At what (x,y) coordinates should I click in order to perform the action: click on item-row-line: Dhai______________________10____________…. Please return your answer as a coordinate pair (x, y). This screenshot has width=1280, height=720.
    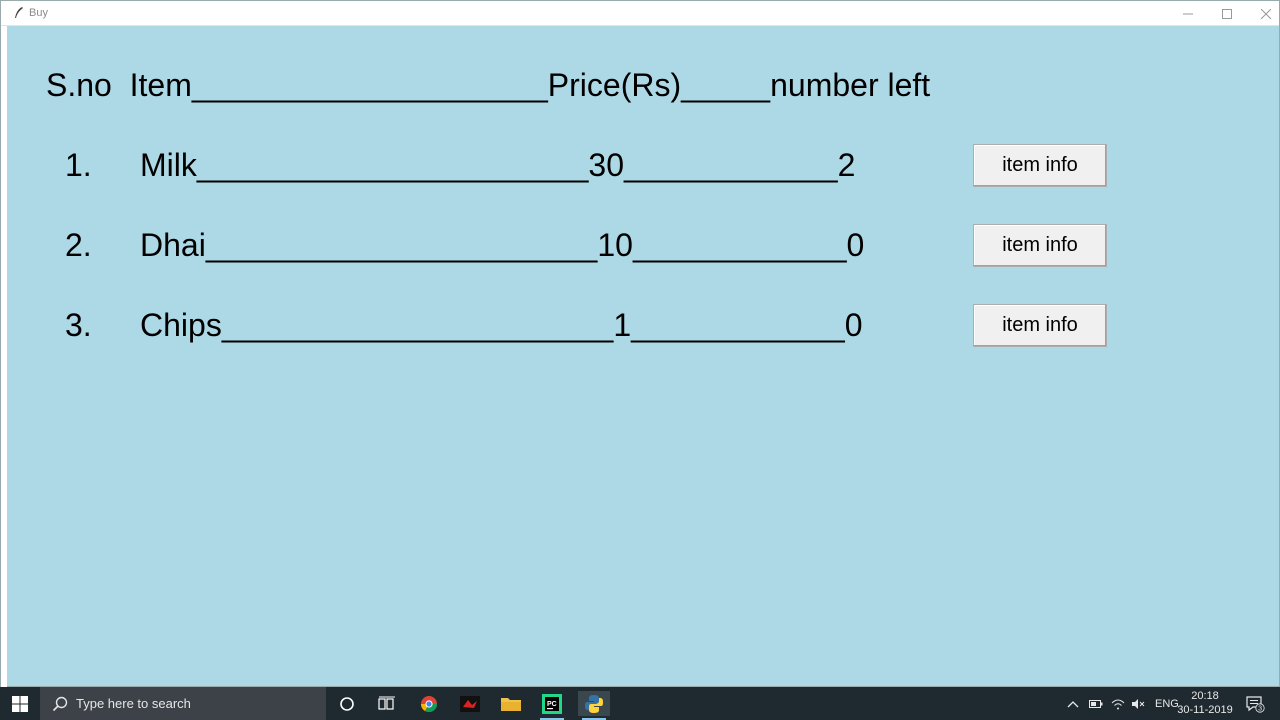
    Looking at the image, I should click on (502, 245).